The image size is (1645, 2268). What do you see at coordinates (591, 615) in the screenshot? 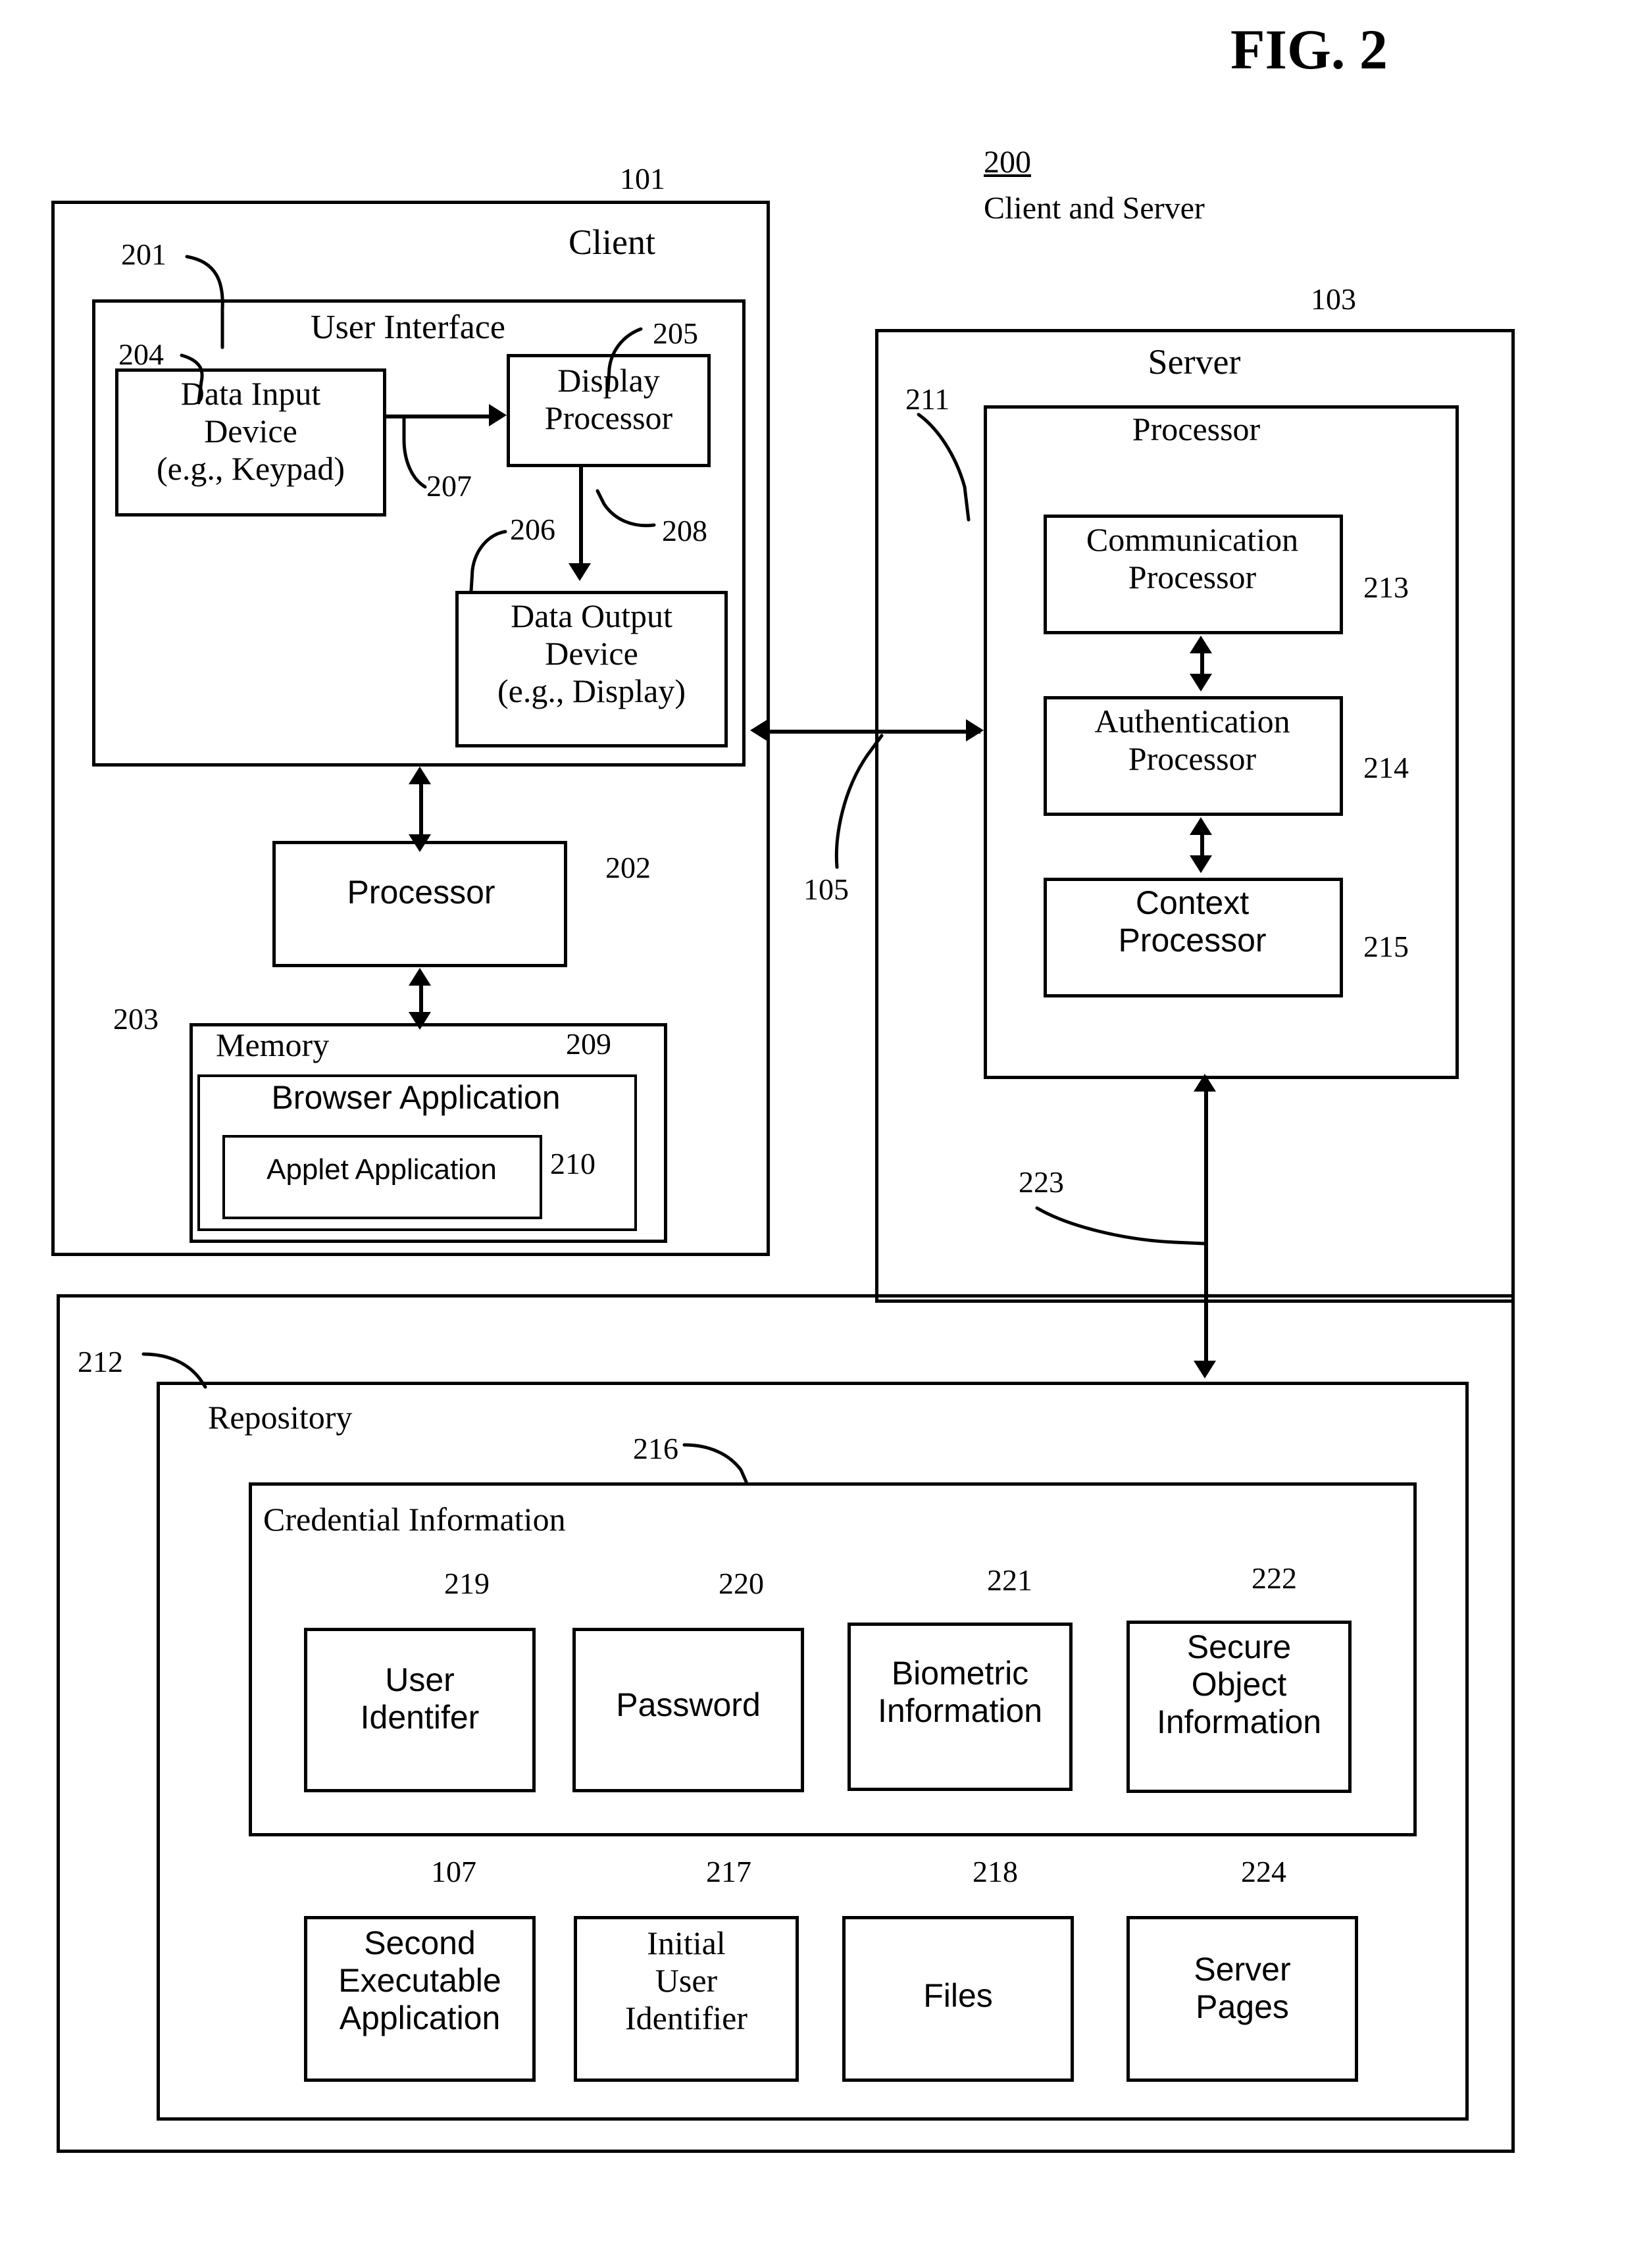
I see `data-output-device-line-1: Data Output` at bounding box center [591, 615].